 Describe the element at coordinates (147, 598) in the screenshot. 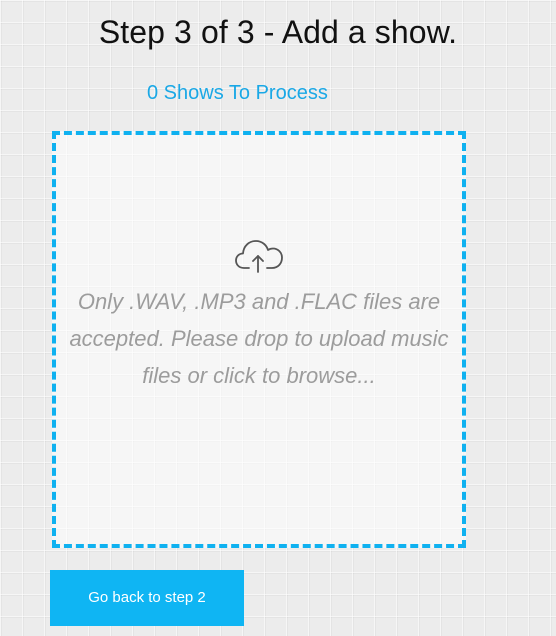

I see `go-back-to-step-2-button: Go back to step 2` at that location.